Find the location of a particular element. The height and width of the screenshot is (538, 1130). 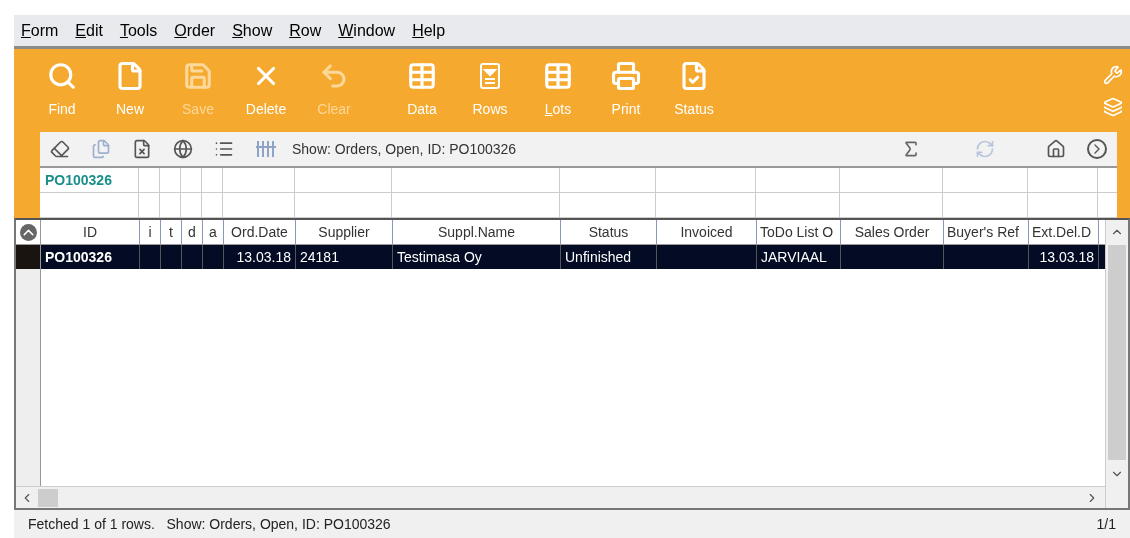

page-indicator: 1/1 is located at coordinates (1106, 524).